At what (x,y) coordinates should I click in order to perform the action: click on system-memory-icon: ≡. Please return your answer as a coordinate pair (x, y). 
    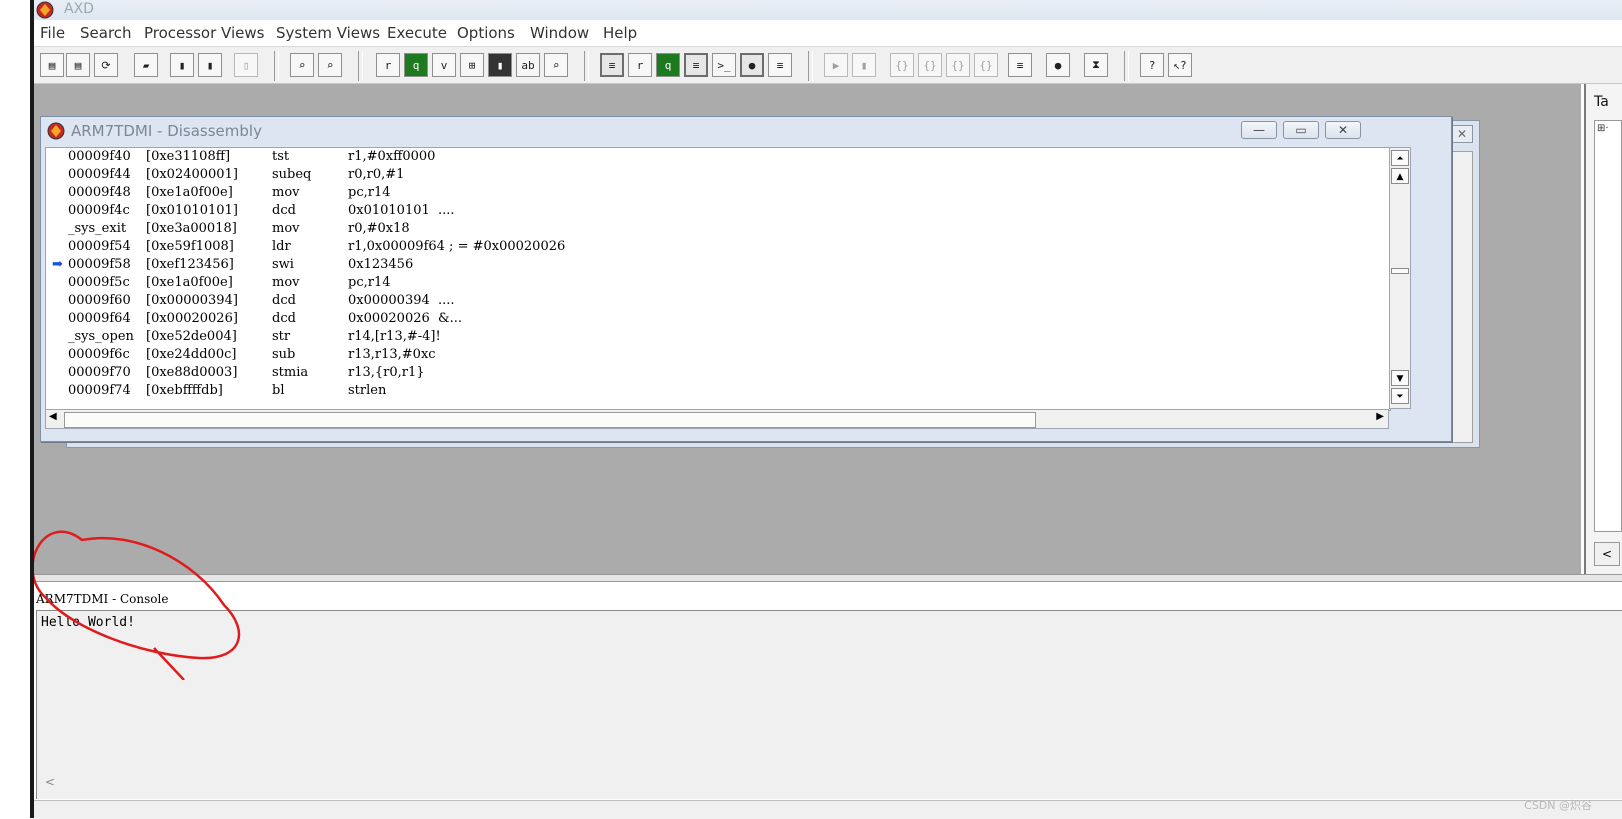
    Looking at the image, I should click on (696, 65).